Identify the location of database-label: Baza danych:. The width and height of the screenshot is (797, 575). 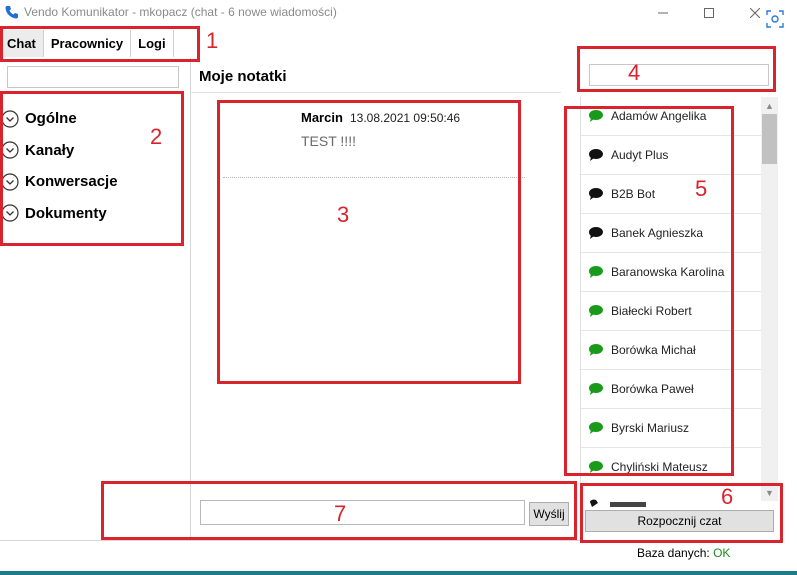
(673, 553).